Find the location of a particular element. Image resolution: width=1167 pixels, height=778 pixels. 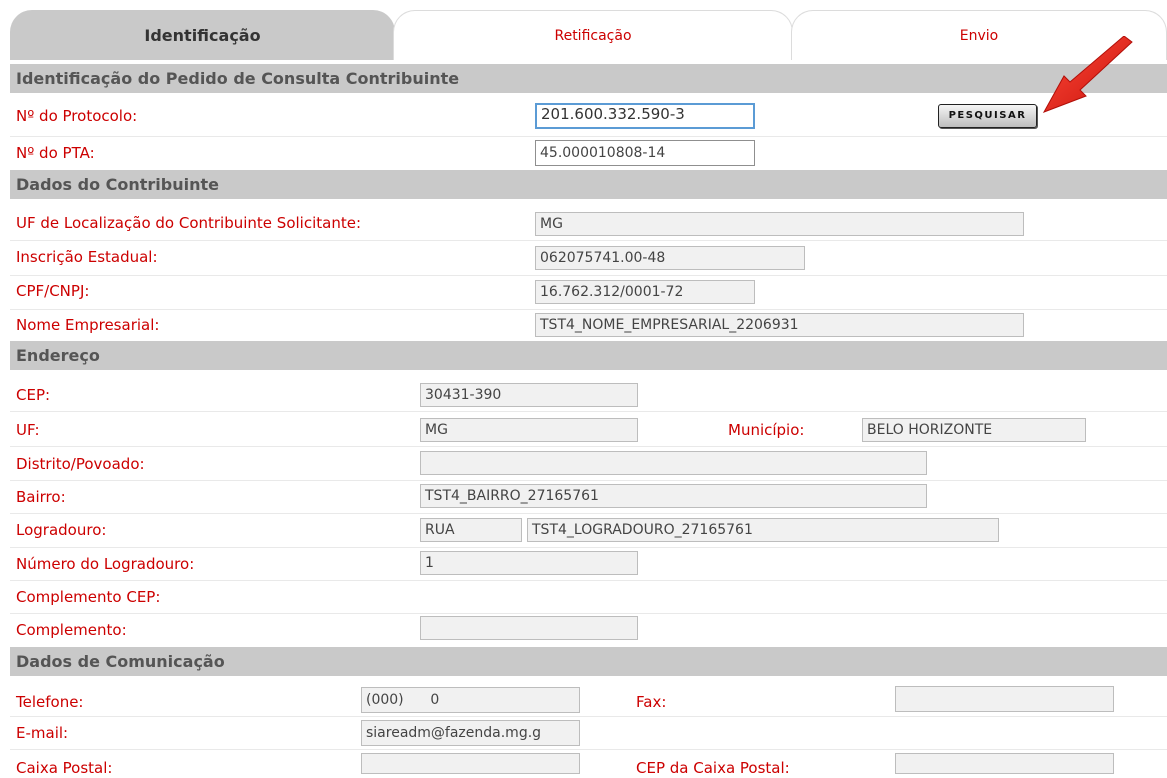

protocolo-input: 201.600.332.590-3 is located at coordinates (645, 116).